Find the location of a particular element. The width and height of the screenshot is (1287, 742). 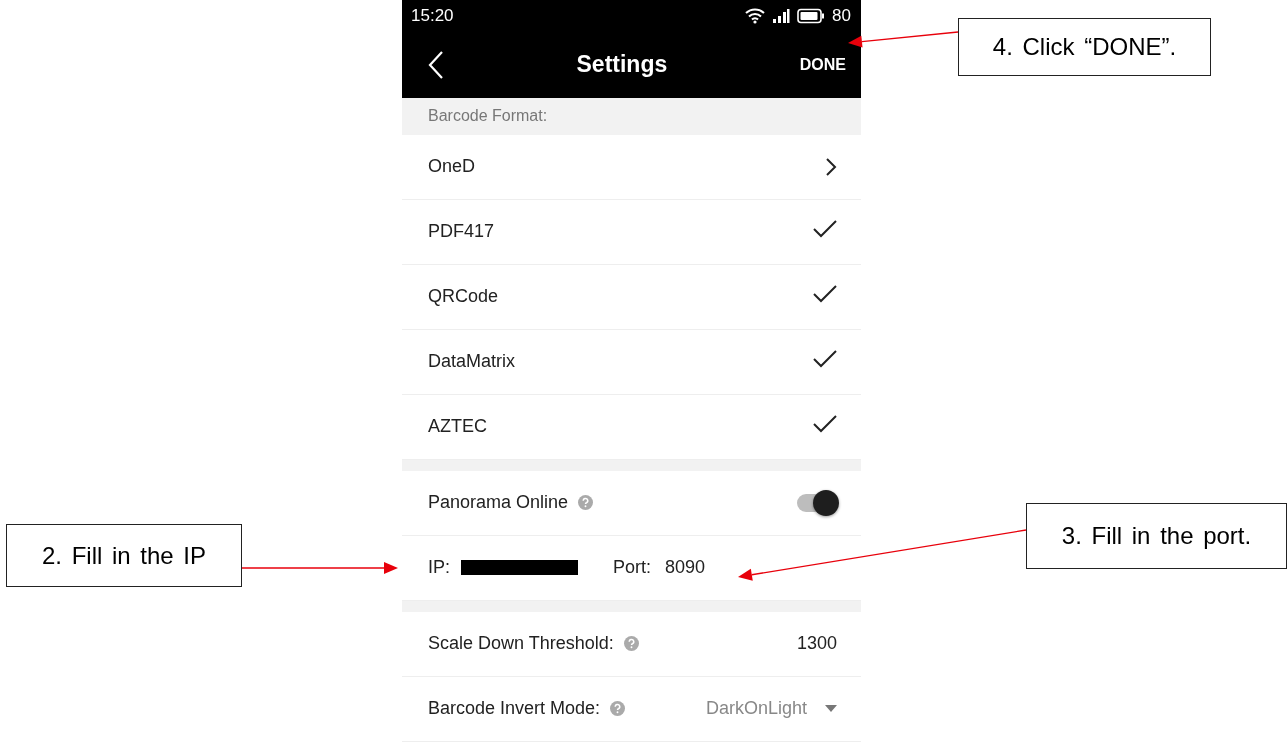

row-label: Barcode Invert Mode: is located at coordinates (514, 709).